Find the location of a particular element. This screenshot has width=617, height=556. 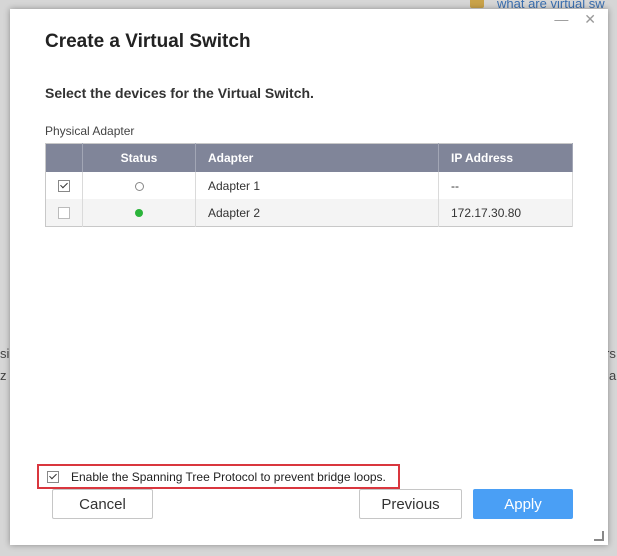

select-column-header is located at coordinates (64, 157).